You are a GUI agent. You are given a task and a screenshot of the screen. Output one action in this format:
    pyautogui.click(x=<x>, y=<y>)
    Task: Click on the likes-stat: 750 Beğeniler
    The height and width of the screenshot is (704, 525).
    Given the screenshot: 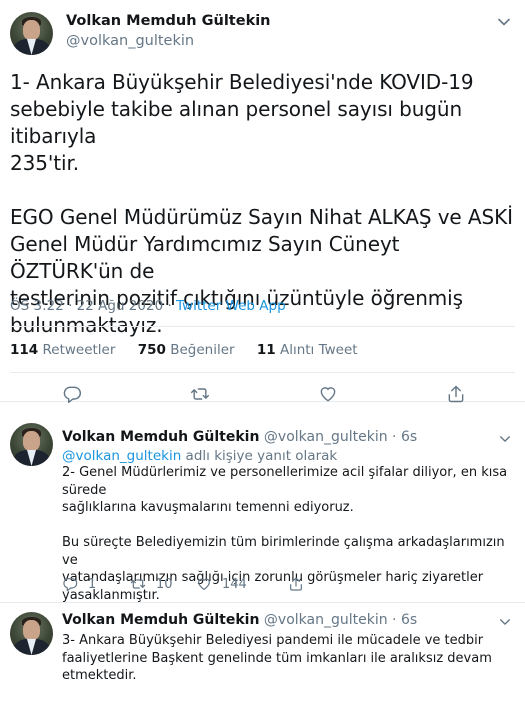 What is the action you would take?
    pyautogui.click(x=186, y=350)
    